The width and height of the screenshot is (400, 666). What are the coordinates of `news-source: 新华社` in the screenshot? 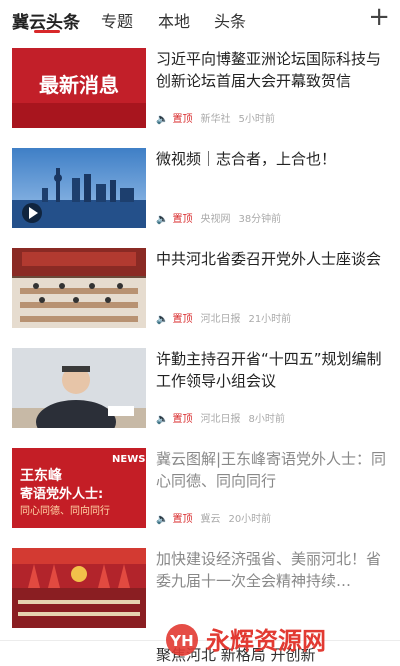 It's located at (215, 119).